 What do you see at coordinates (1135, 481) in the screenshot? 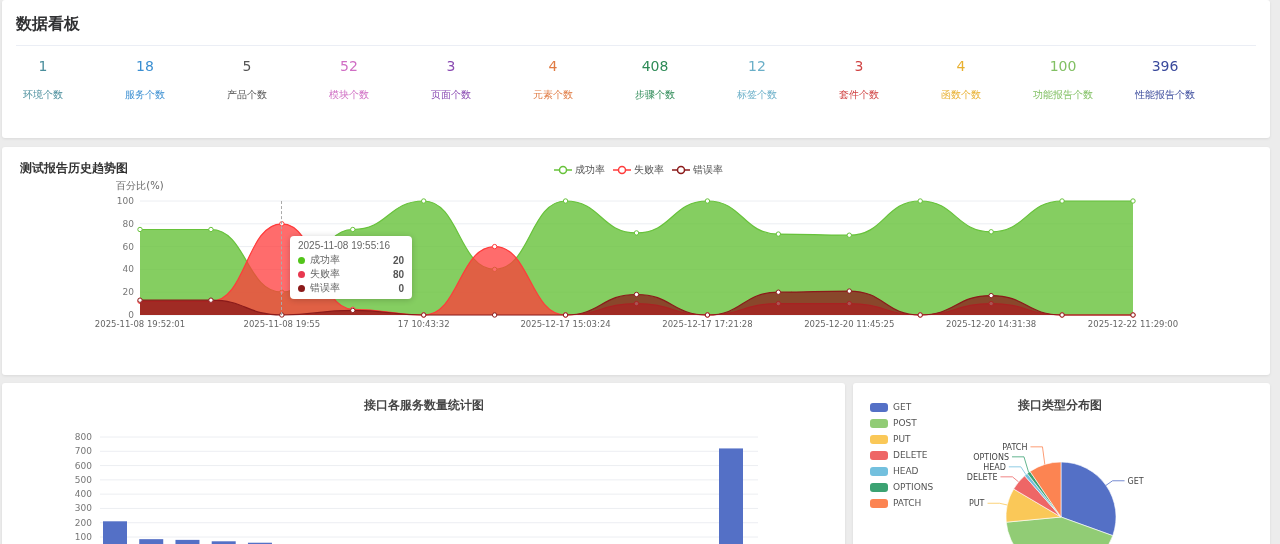
I see `slice-label: GET` at bounding box center [1135, 481].